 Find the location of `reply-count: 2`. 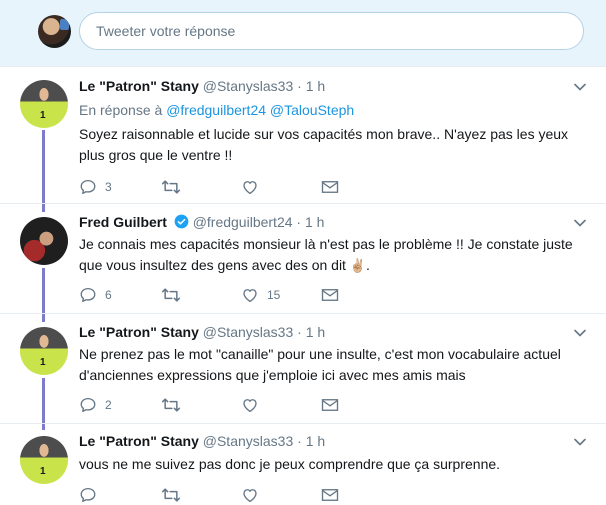

reply-count: 2 is located at coordinates (108, 405).